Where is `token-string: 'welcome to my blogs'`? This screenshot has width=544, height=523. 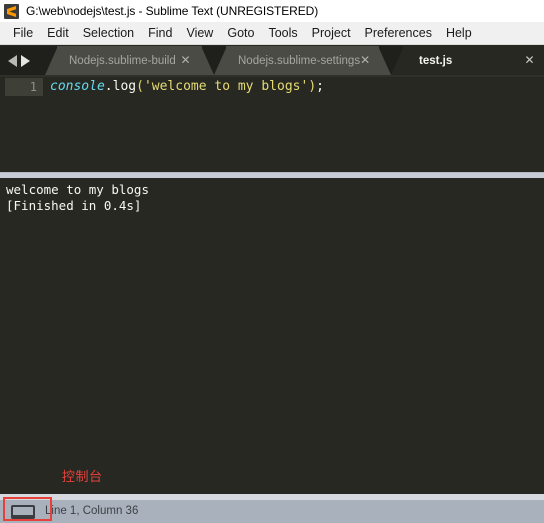
token-string: 'welcome to my blogs' is located at coordinates (226, 86).